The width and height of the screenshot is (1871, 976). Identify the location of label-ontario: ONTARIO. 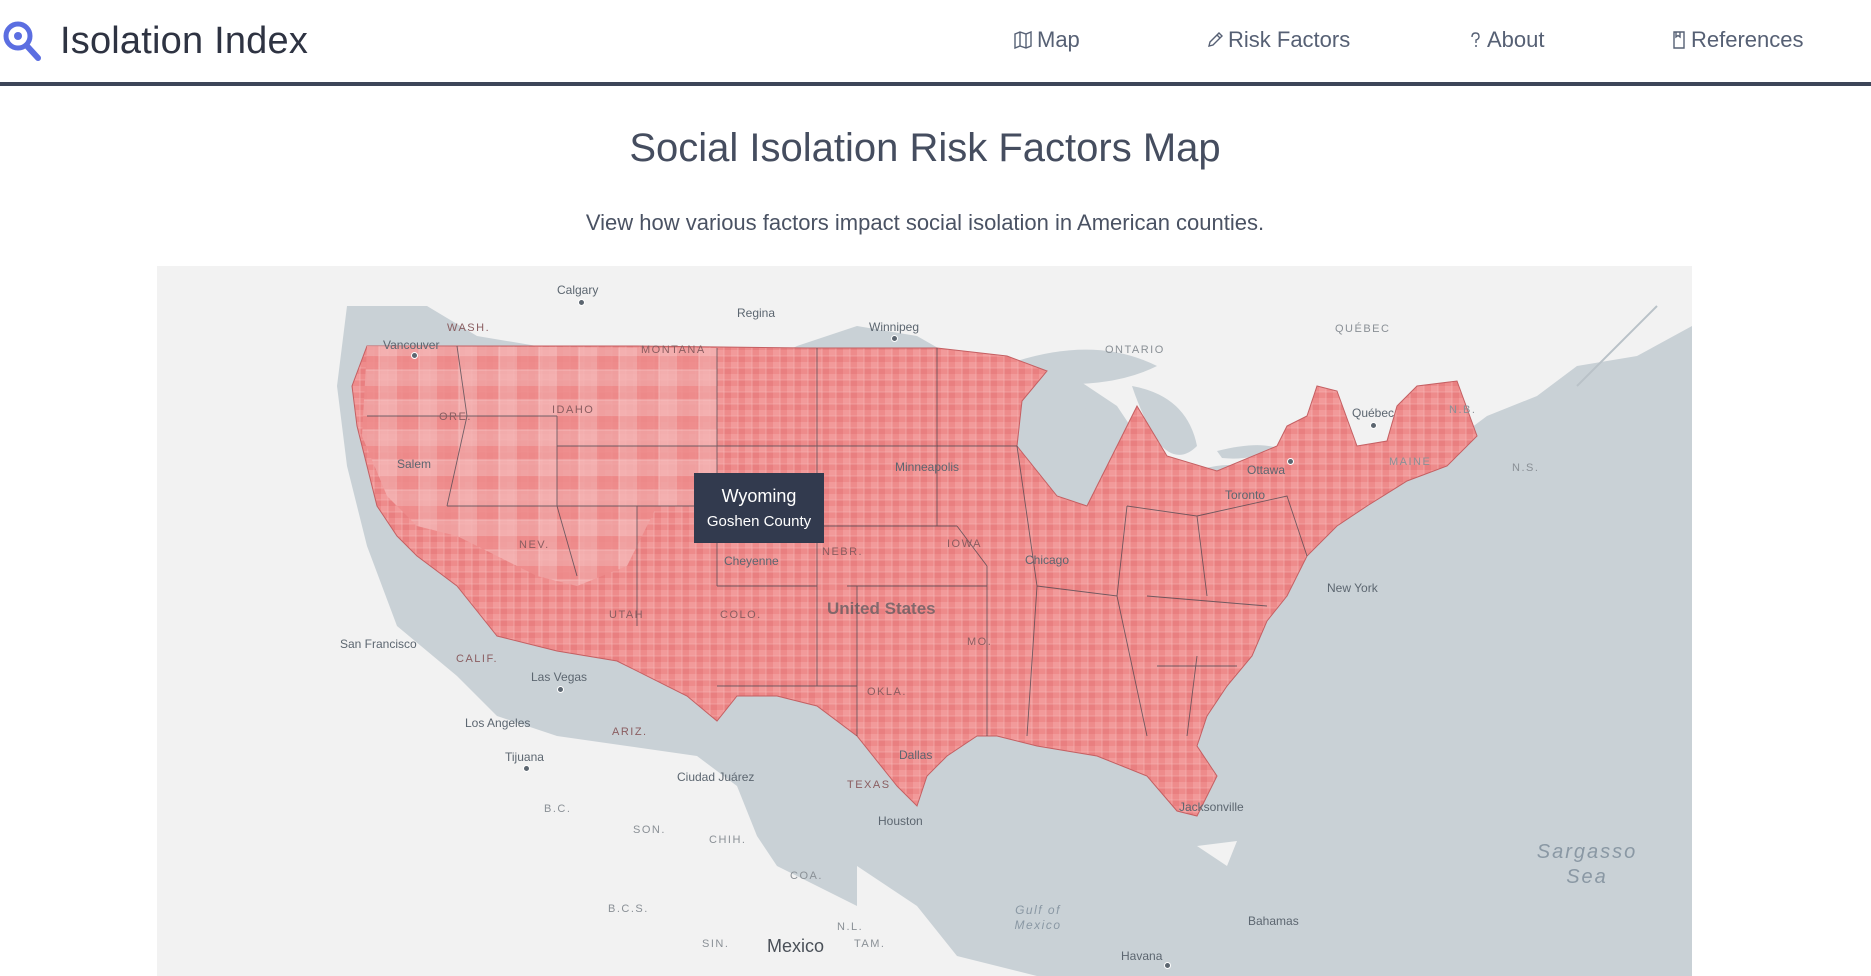
(1135, 350).